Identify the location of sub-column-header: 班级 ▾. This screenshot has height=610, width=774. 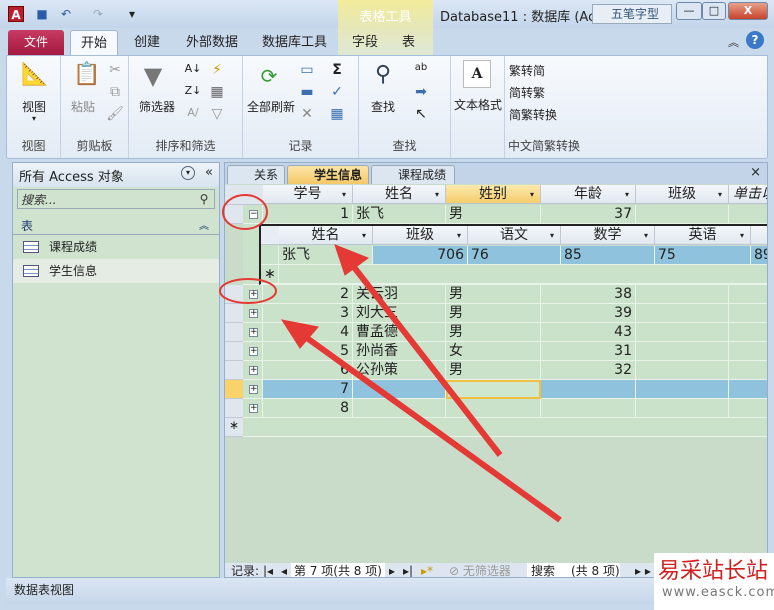
(420, 235).